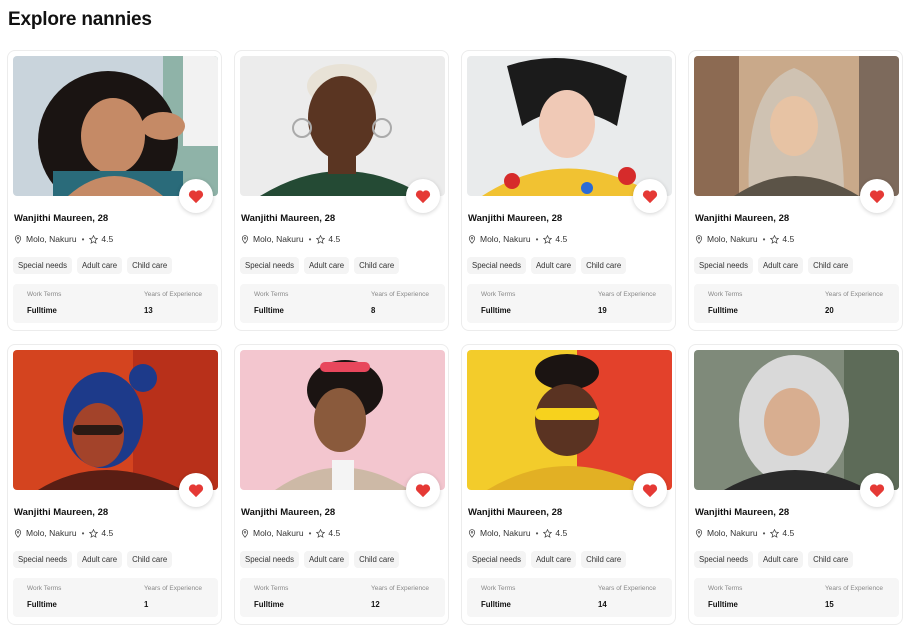 The width and height of the screenshot is (917, 628). What do you see at coordinates (829, 604) in the screenshot?
I see `experience-value: 15` at bounding box center [829, 604].